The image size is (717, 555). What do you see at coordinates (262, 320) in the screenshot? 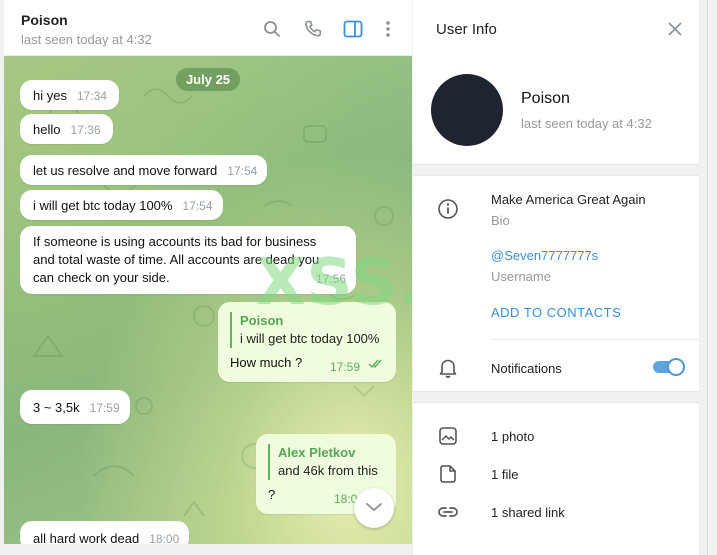
I see `reply-author: Poison` at bounding box center [262, 320].